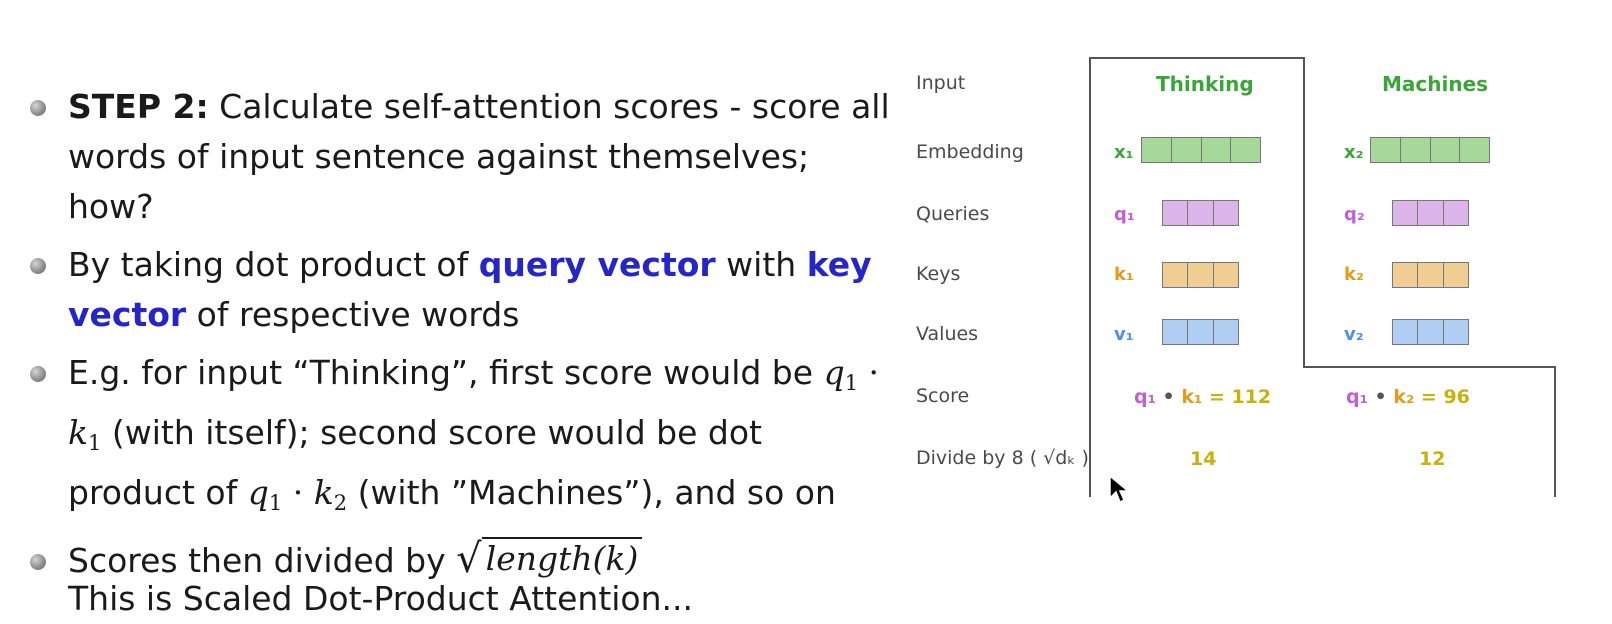  I want to click on bullet-text: (with ”Machines”), and so on, so click(591, 492).